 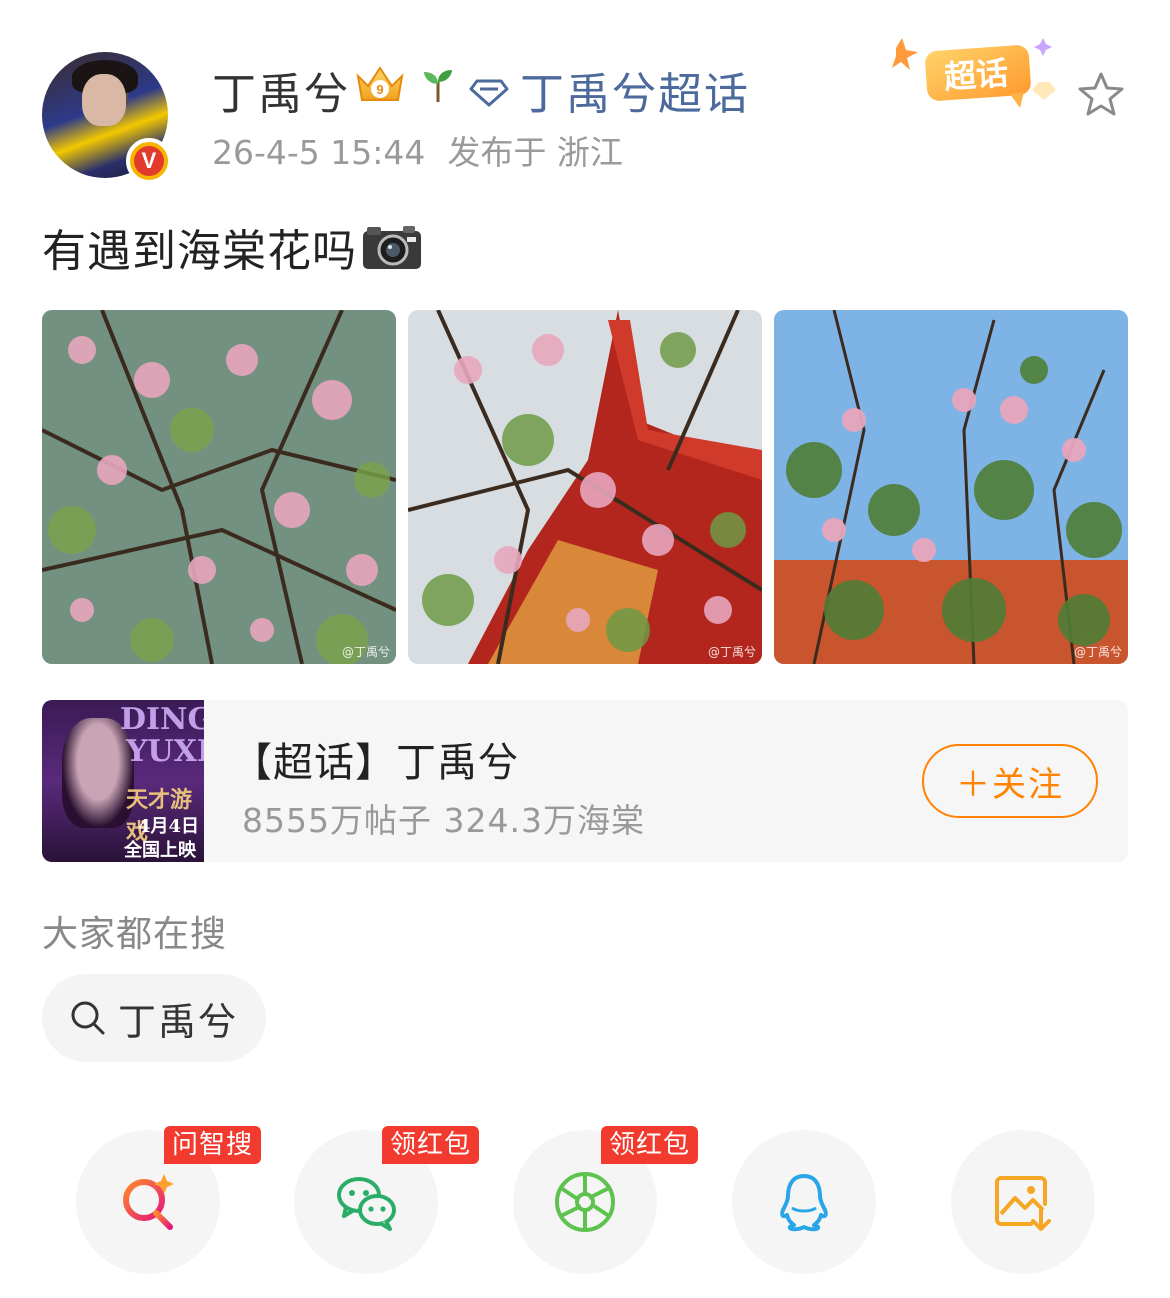 What do you see at coordinates (489, 93) in the screenshot?
I see `diamond-icon` at bounding box center [489, 93].